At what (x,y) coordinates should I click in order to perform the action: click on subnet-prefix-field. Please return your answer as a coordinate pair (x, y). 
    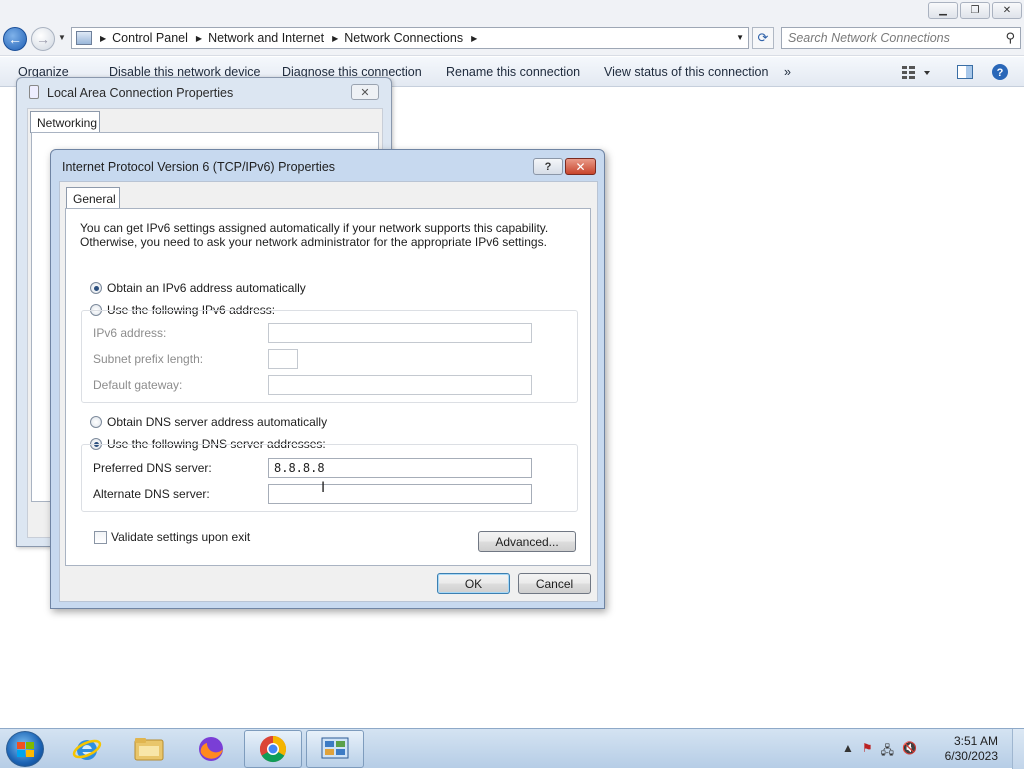
    Looking at the image, I should click on (283, 359).